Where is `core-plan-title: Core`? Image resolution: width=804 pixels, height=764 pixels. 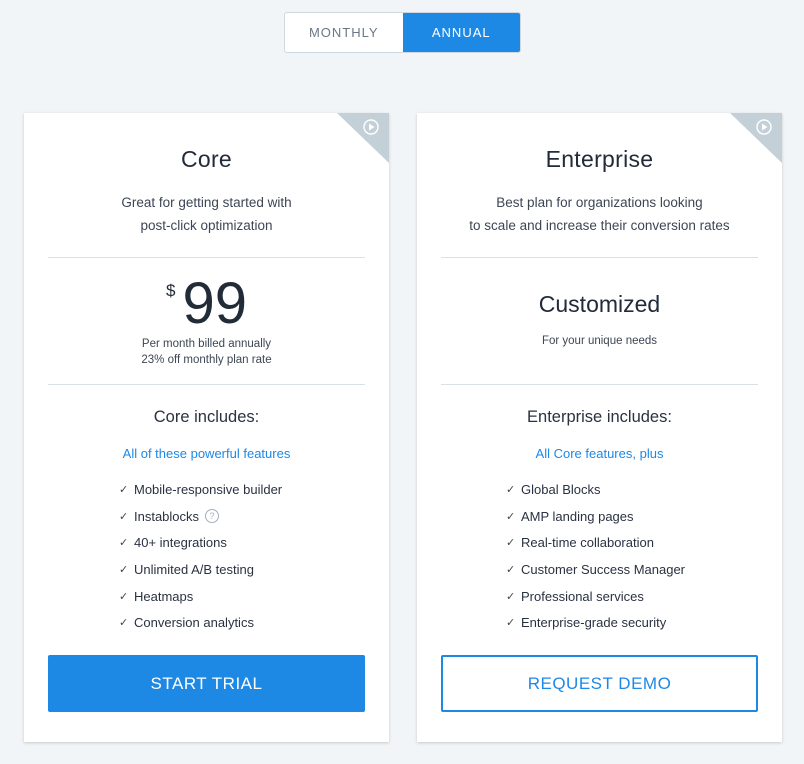 core-plan-title: Core is located at coordinates (206, 159).